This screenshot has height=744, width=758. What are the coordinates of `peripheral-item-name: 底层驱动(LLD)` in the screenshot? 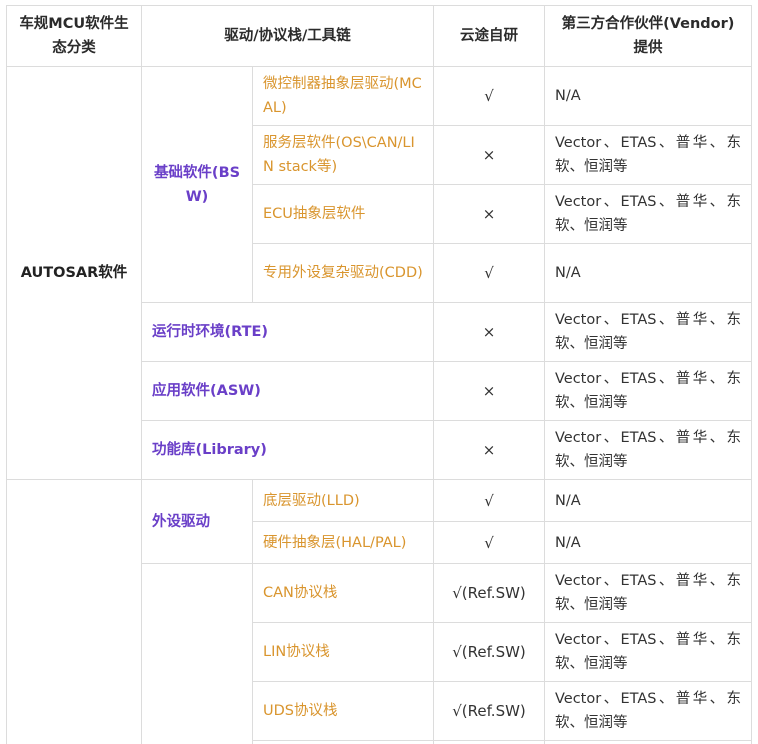 It's located at (343, 500).